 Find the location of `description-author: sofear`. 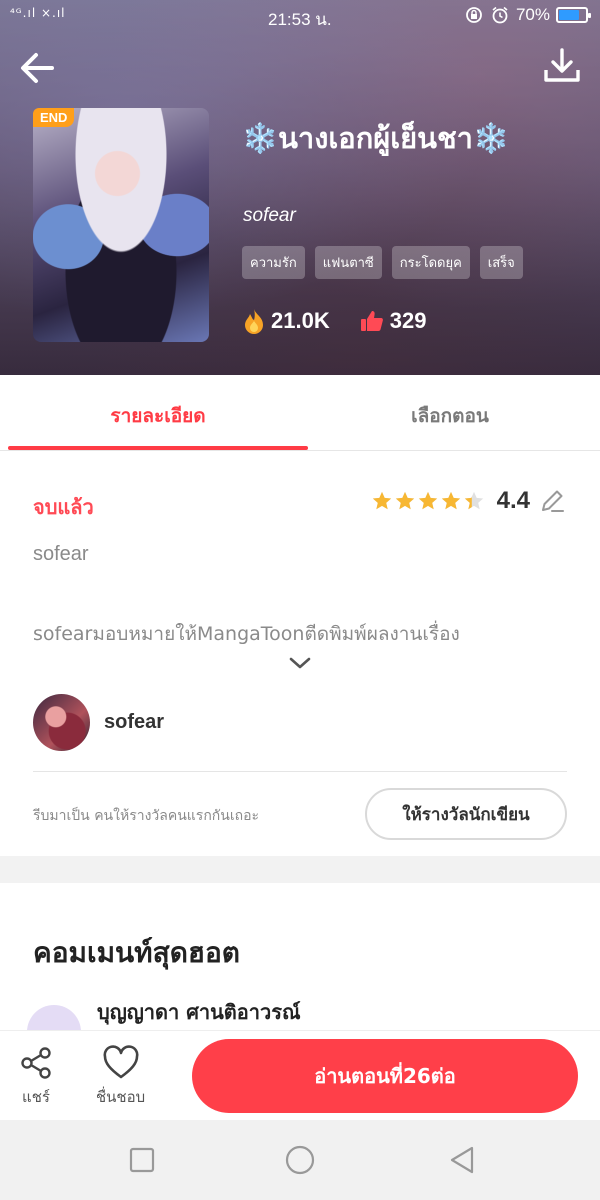

description-author: sofear is located at coordinates (61, 554).